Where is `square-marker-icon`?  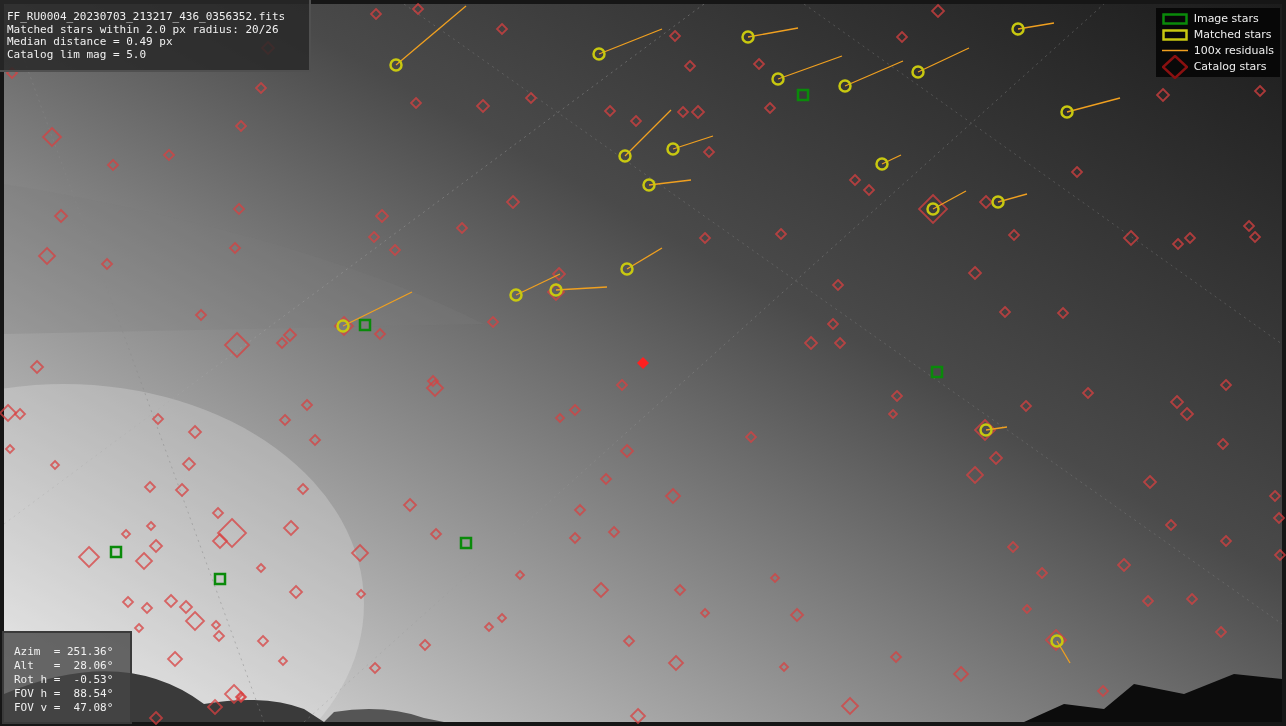
square-marker-icon is located at coordinates (1174, 18).